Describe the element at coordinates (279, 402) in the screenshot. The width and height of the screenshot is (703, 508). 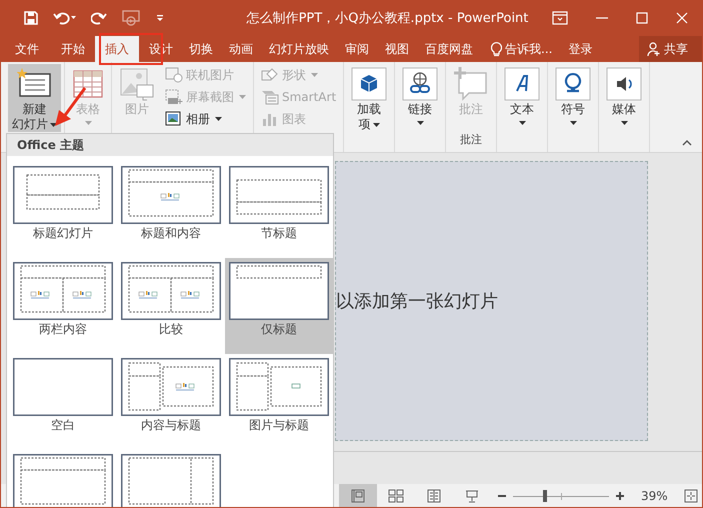
I see `layout-option: 图片与标题` at that location.